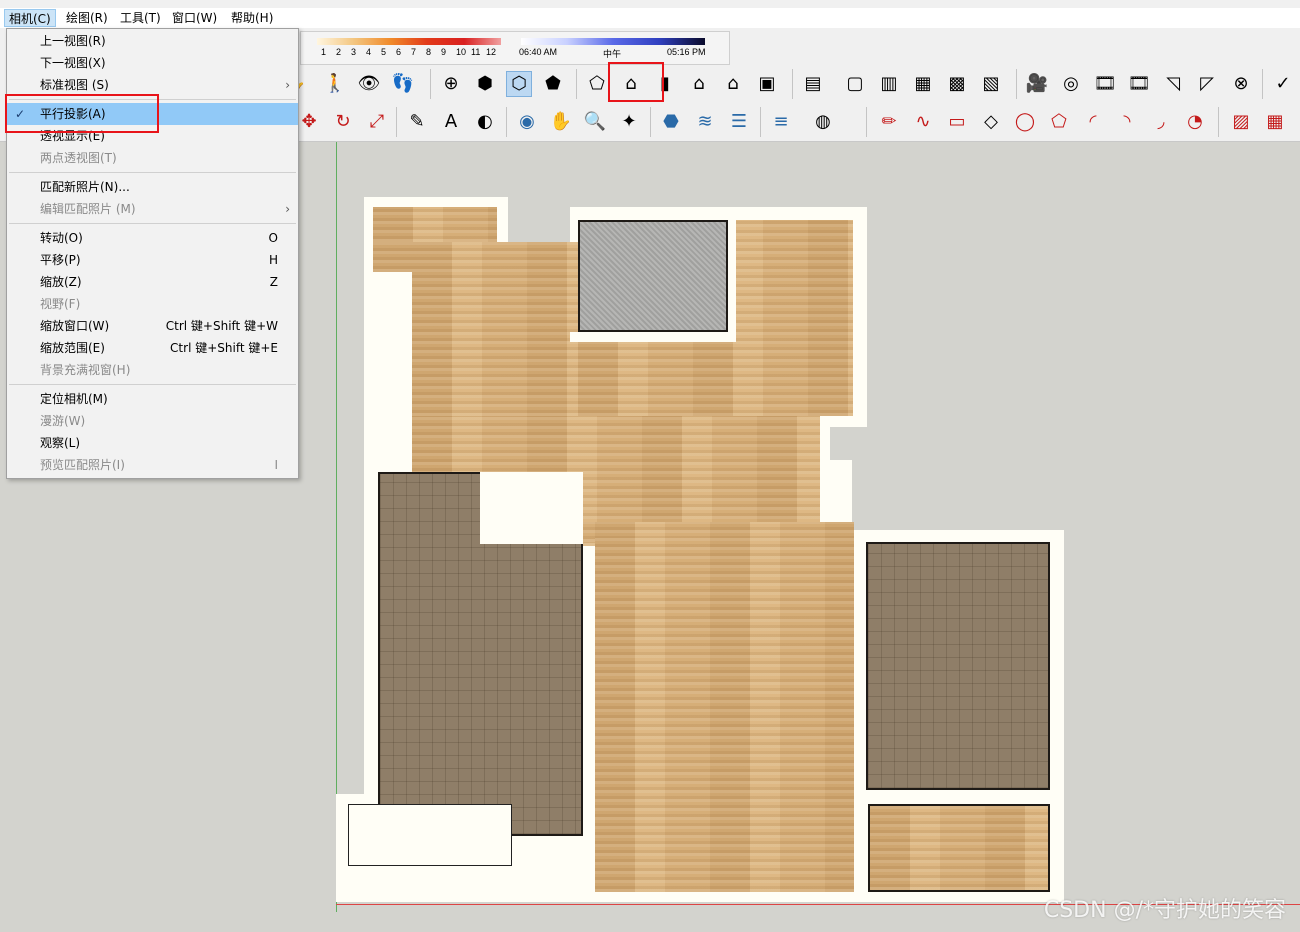 The image size is (1300, 932). I want to click on menu-item-label: 背景充满视窗(H), so click(85, 370).